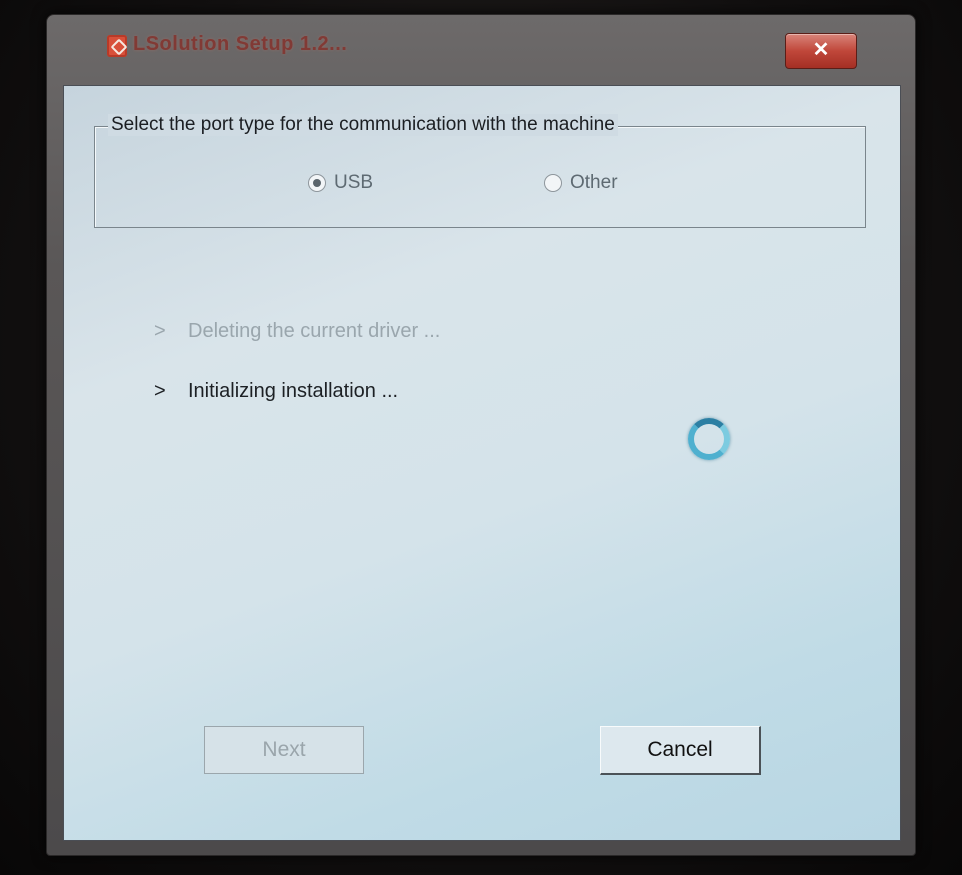  I want to click on radio-checked-icon, so click(317, 183).